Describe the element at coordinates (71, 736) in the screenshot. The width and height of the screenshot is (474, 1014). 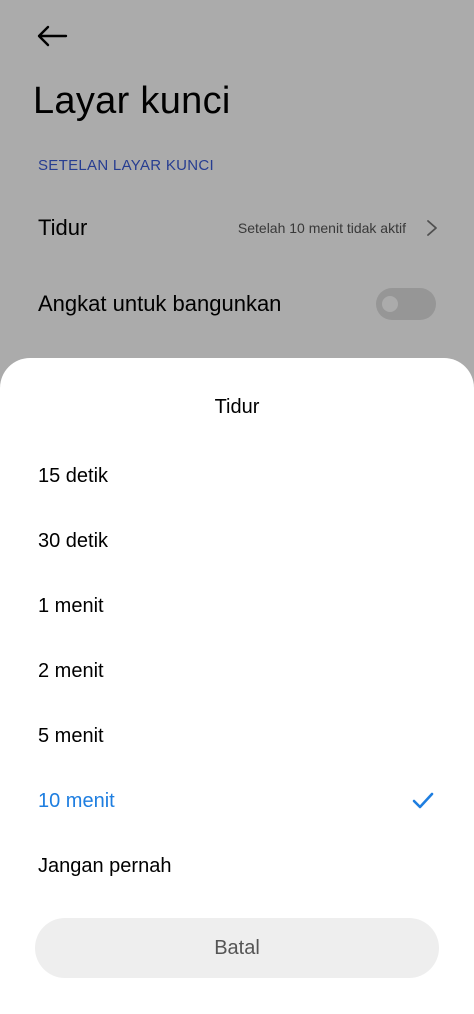
I see `option-label: 5 menit` at that location.